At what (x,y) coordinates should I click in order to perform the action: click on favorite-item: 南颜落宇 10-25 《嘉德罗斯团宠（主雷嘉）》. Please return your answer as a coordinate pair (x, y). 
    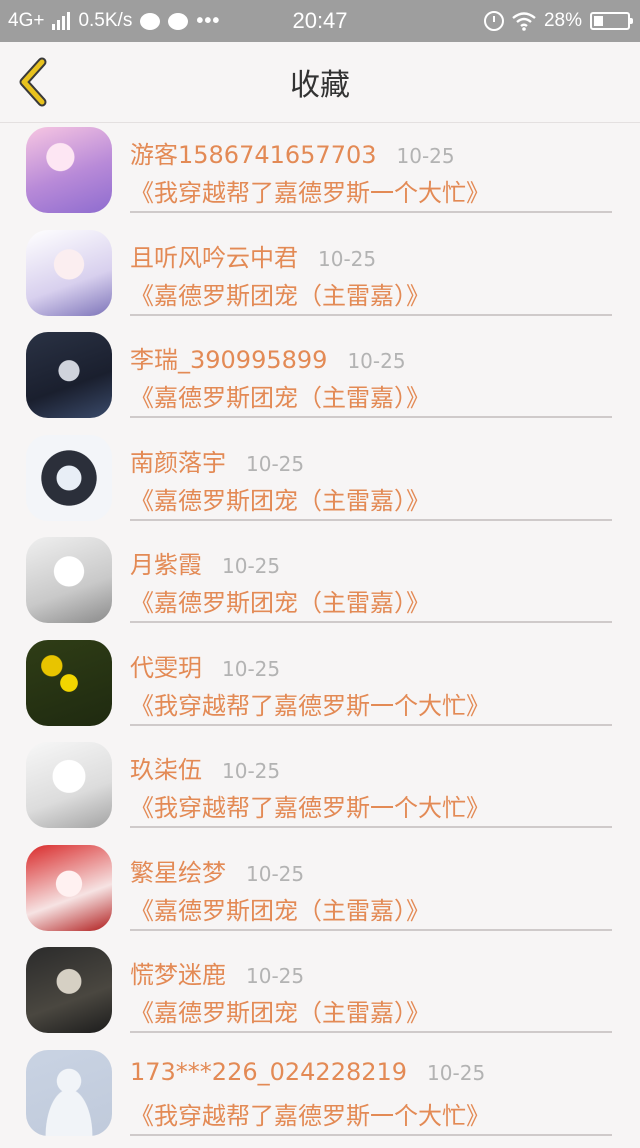
    Looking at the image, I should click on (320, 482).